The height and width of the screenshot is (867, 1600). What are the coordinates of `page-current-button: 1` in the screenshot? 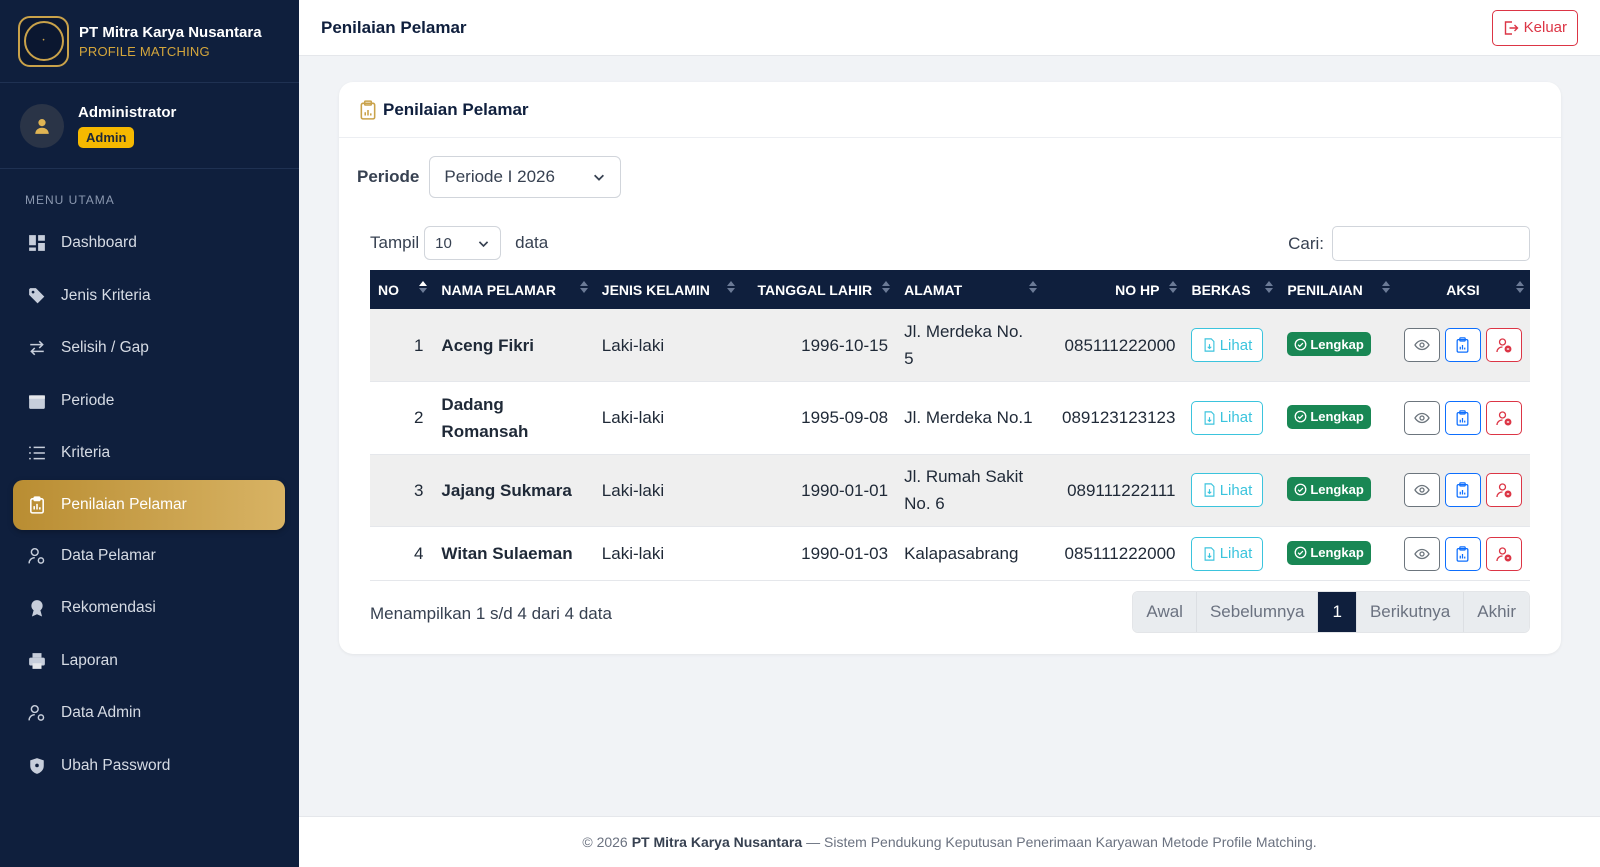 It's located at (1337, 612).